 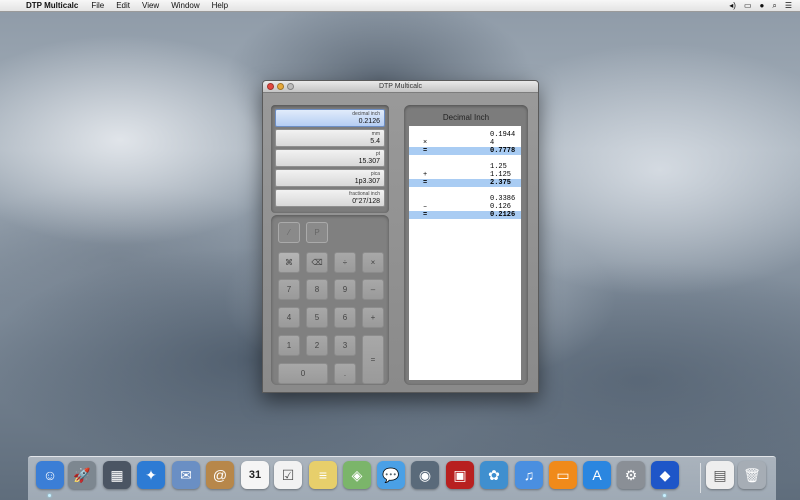 What do you see at coordinates (425, 143) in the screenshot?
I see `tape-operator: ×` at bounding box center [425, 143].